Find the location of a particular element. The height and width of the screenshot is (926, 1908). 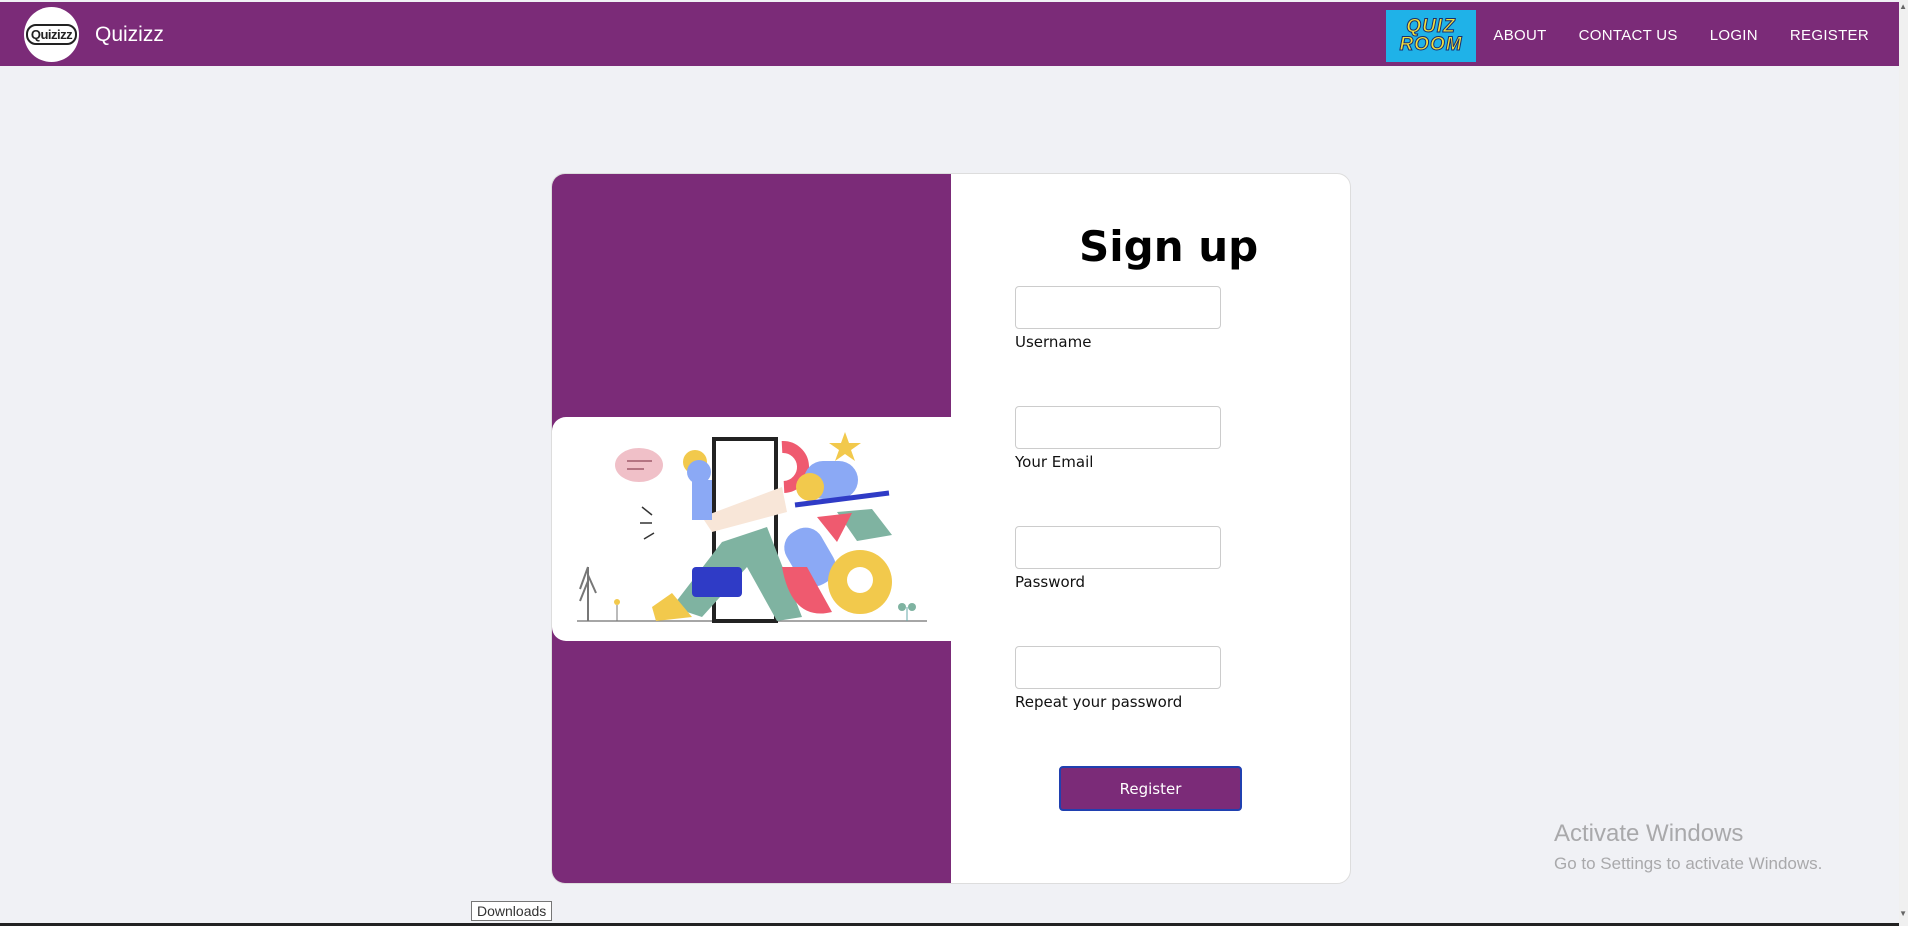

brand-name: Quizizz is located at coordinates (129, 35).